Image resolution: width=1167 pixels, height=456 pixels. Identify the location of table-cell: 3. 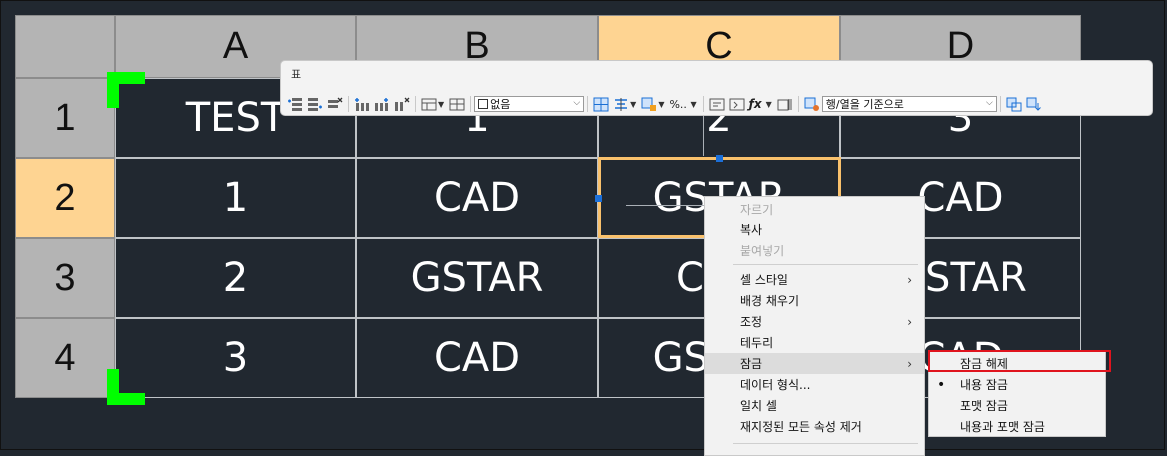
(235, 358).